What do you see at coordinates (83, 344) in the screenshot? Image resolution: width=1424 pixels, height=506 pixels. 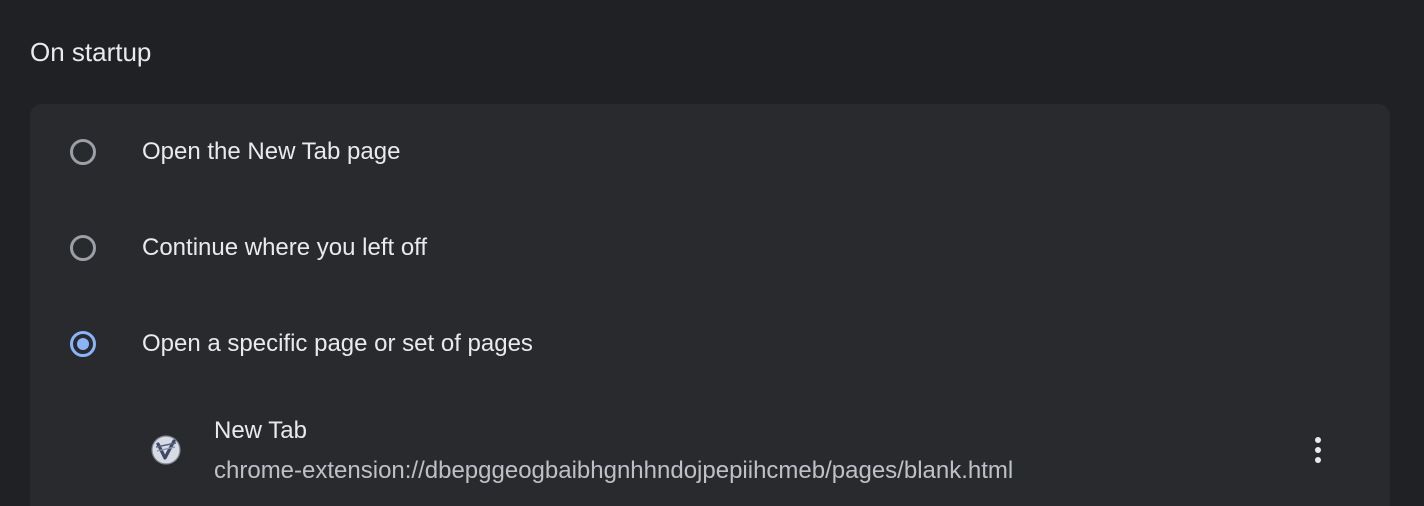 I see `radio-button-specific-pages` at bounding box center [83, 344].